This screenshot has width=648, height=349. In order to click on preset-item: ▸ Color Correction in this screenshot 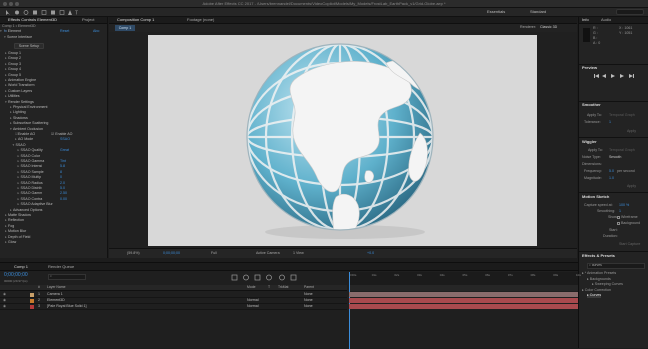, I will do `click(596, 290)`.